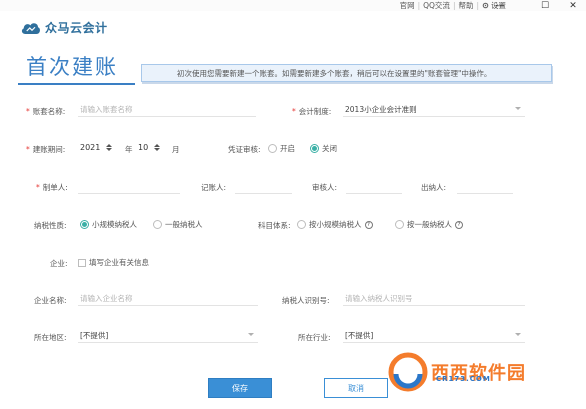 The width and height of the screenshot is (586, 409). Describe the element at coordinates (59, 263) in the screenshot. I see `enterprise-label: 企业:` at that location.